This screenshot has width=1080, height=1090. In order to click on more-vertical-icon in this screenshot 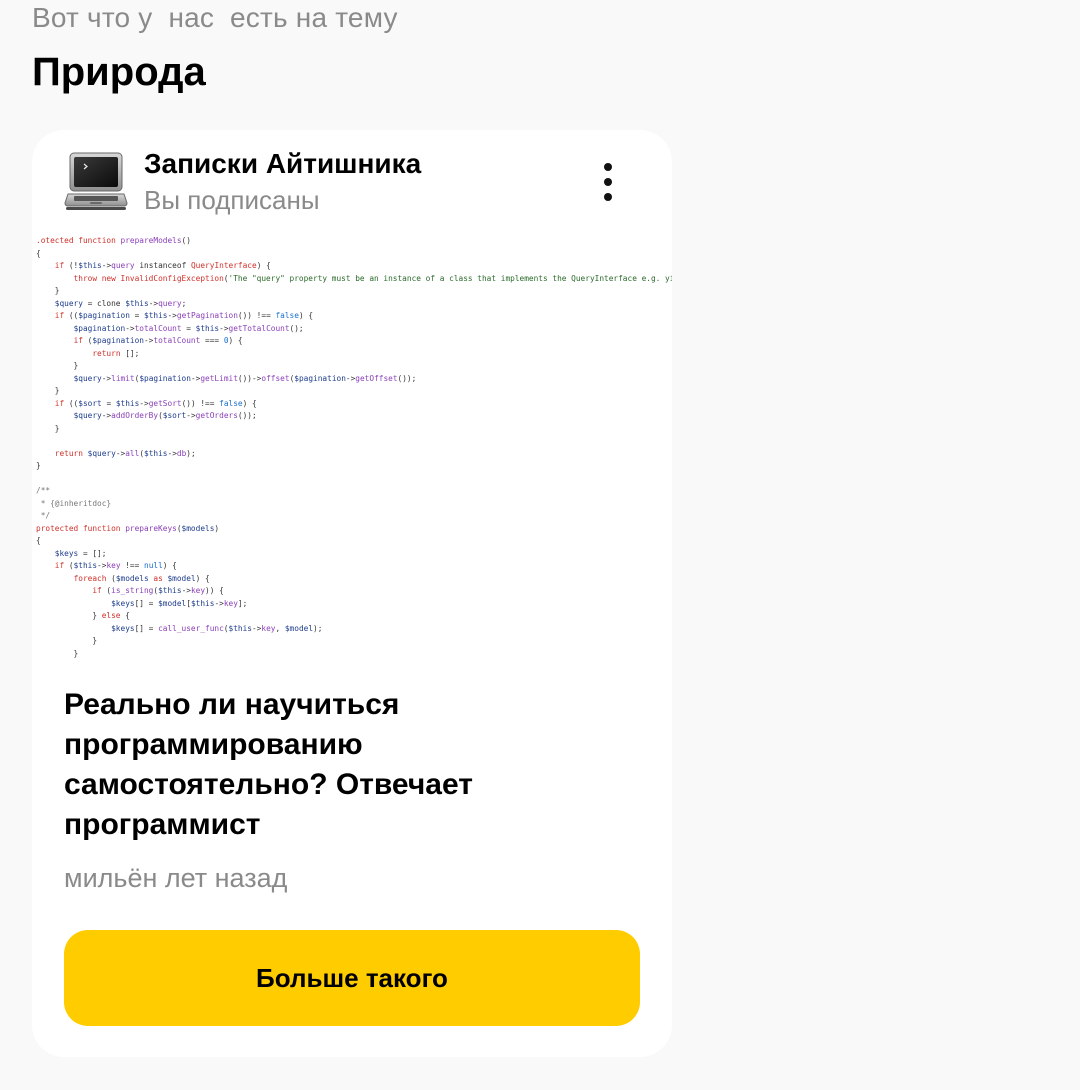, I will do `click(608, 182)`.